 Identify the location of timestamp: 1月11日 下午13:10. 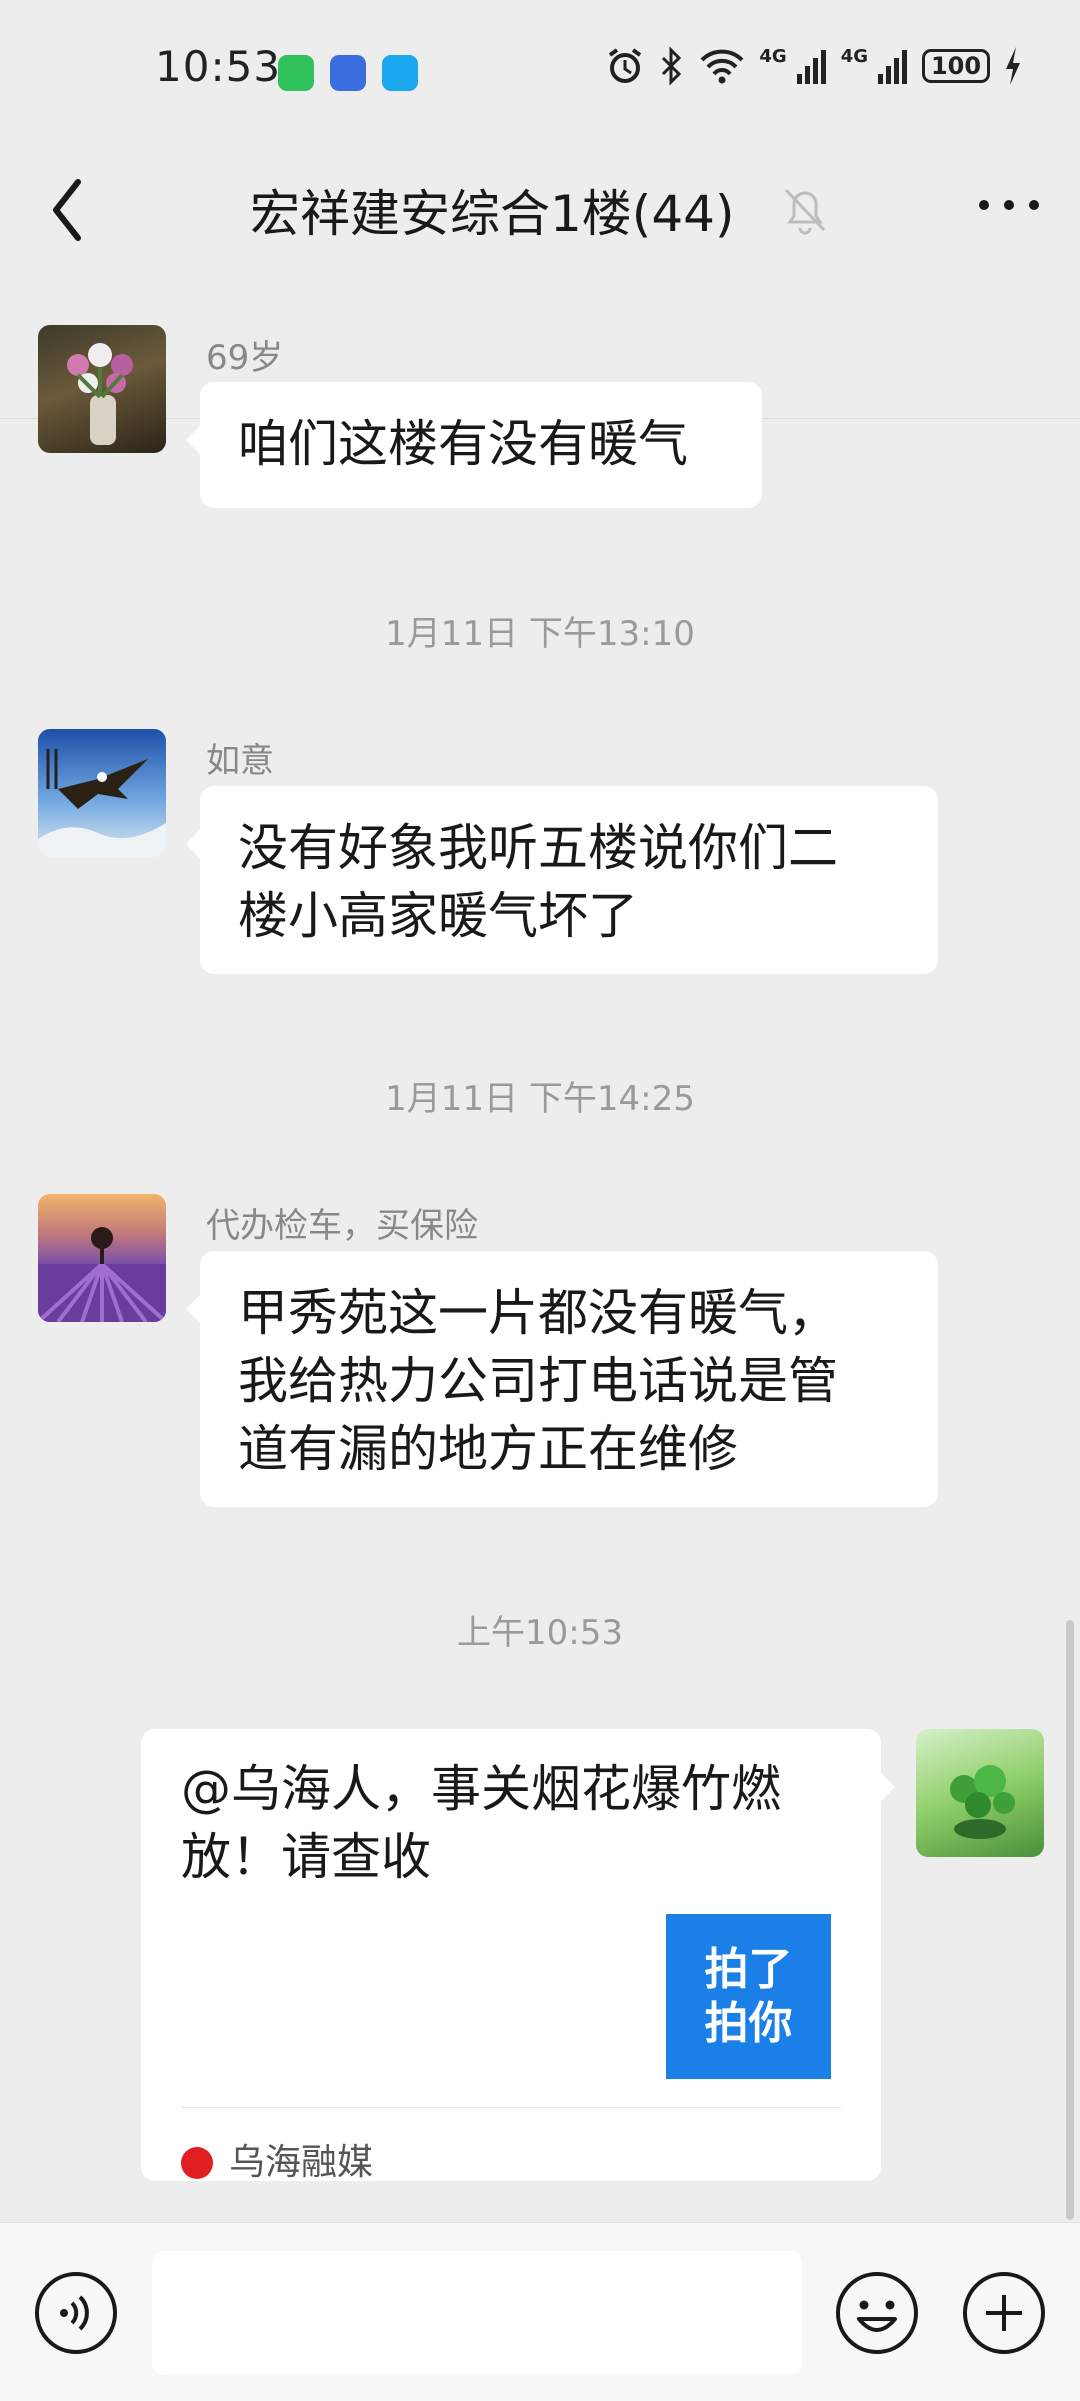
(540, 634).